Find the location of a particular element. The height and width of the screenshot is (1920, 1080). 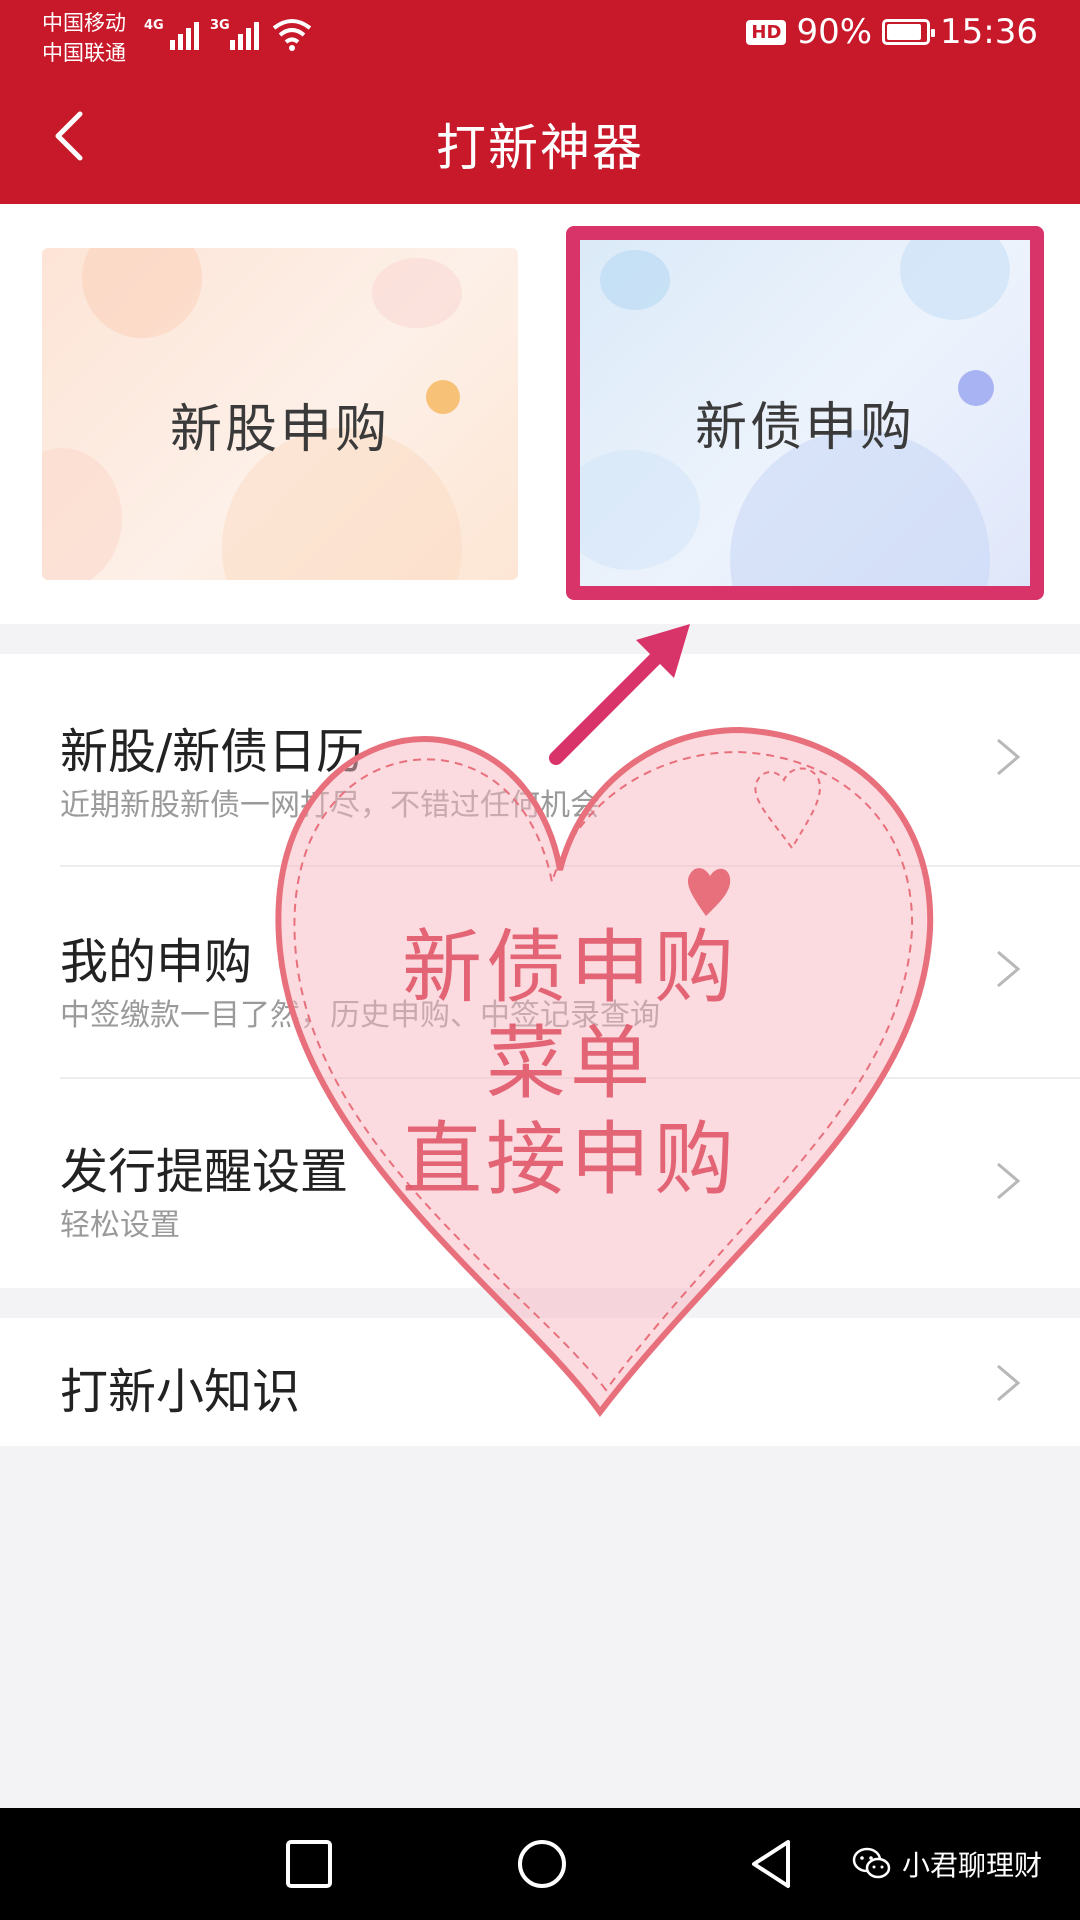

battery-percent: 90% is located at coordinates (834, 32).